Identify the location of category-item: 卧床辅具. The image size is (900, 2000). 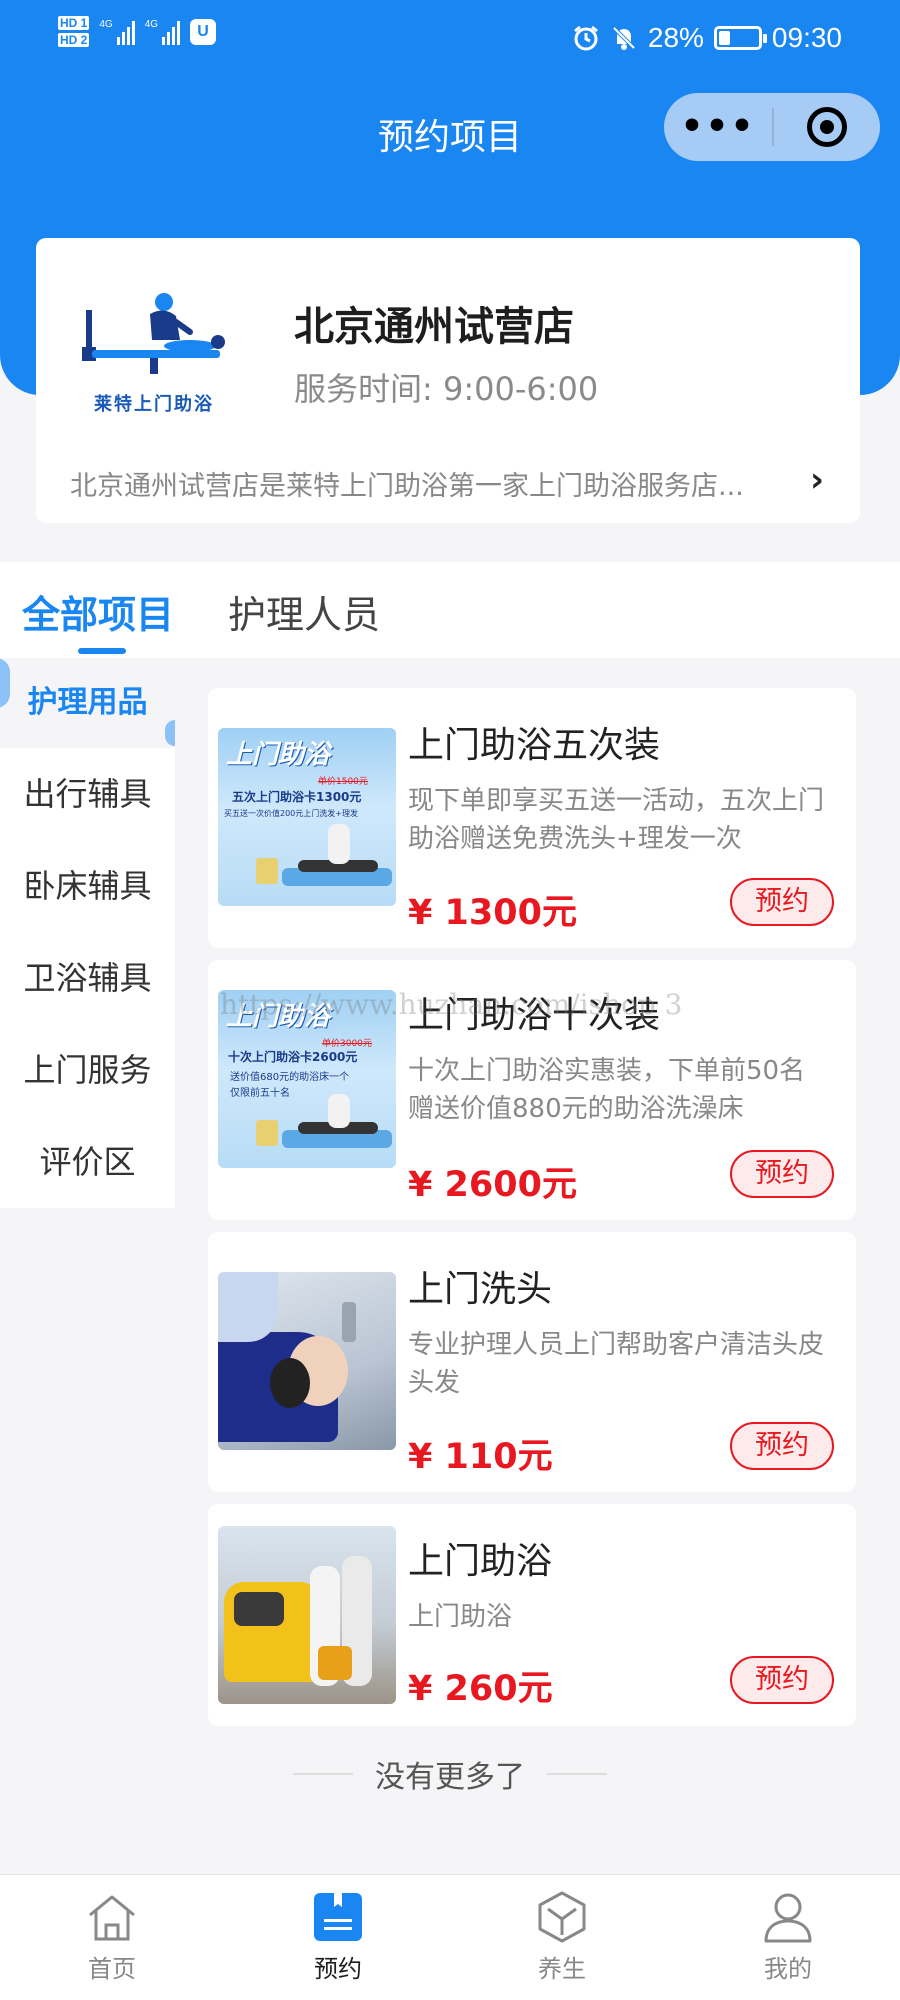
(87, 886).